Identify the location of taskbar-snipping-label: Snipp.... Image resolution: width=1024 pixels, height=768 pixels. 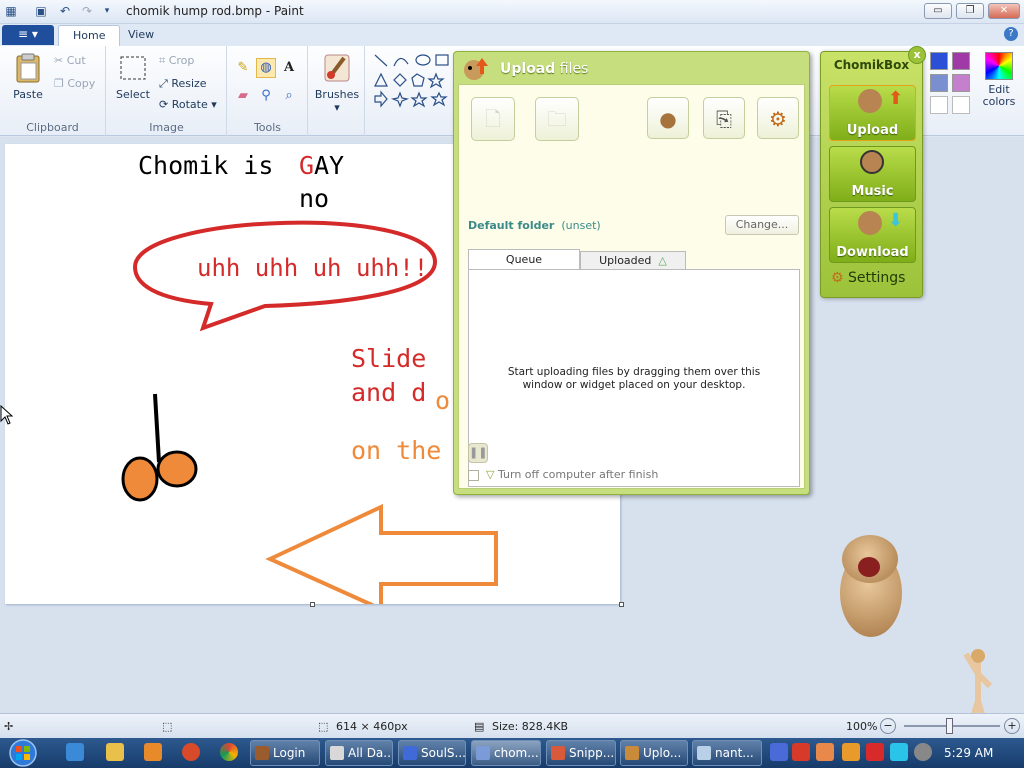
(592, 753).